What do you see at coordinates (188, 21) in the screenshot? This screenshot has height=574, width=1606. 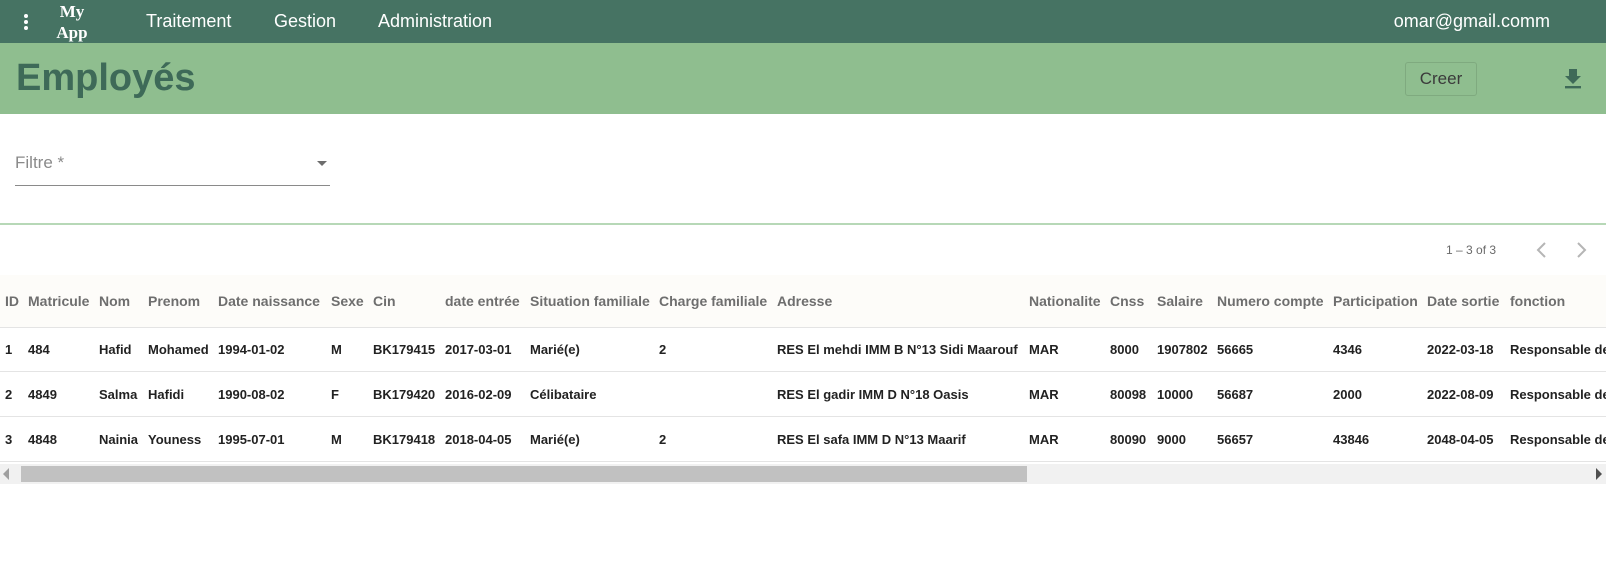 I see `nav-traitement: Traitement` at bounding box center [188, 21].